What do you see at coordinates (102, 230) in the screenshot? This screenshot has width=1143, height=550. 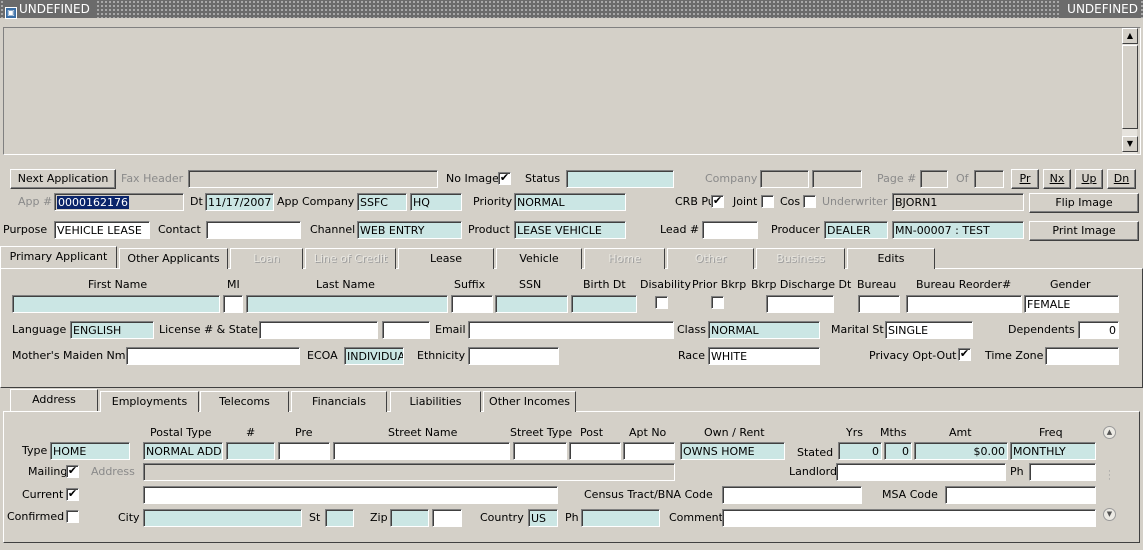 I see `purpose-field: VEHICLE LEASE` at bounding box center [102, 230].